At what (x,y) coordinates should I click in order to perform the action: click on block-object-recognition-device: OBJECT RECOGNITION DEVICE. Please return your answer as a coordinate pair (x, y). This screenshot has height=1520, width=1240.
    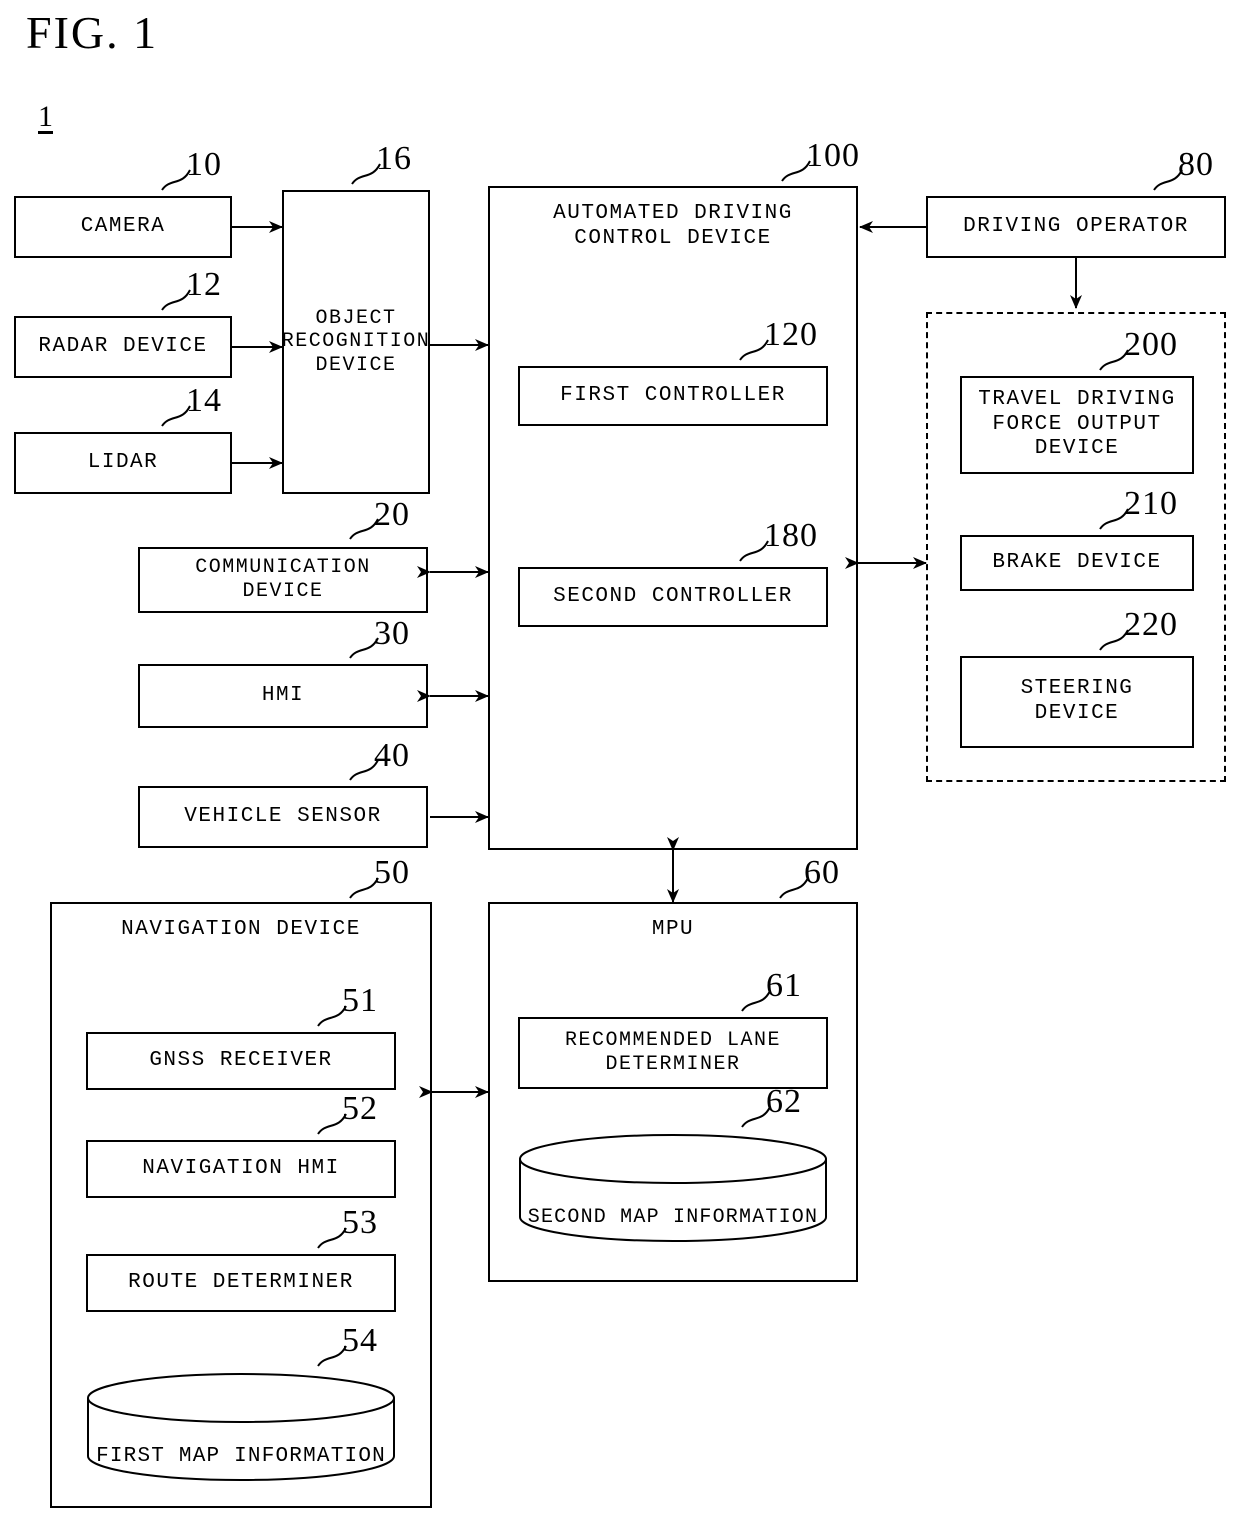
    Looking at the image, I should click on (356, 342).